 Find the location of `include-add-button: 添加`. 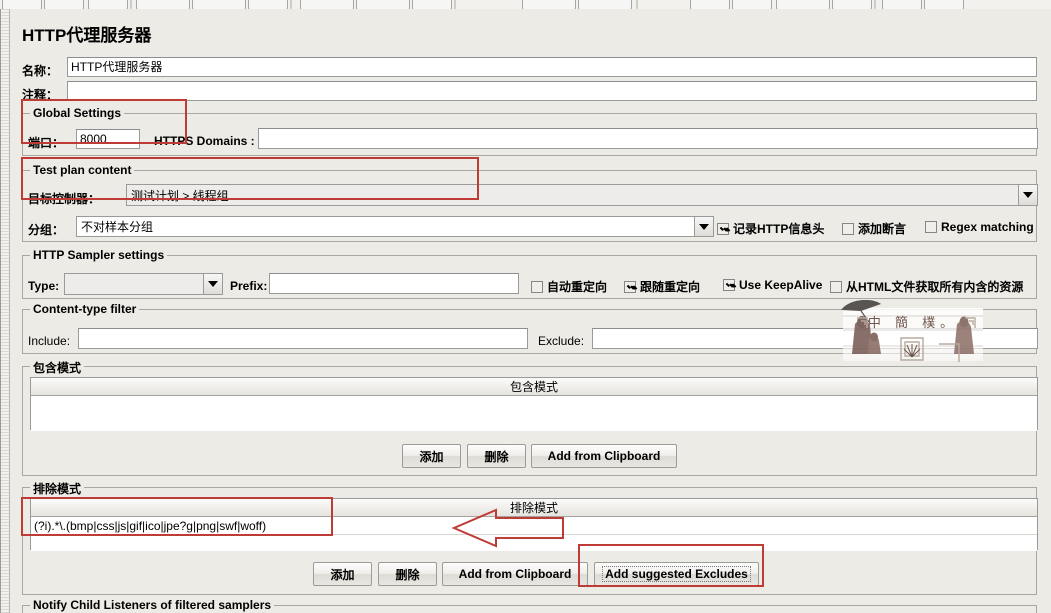

include-add-button: 添加 is located at coordinates (431, 456).